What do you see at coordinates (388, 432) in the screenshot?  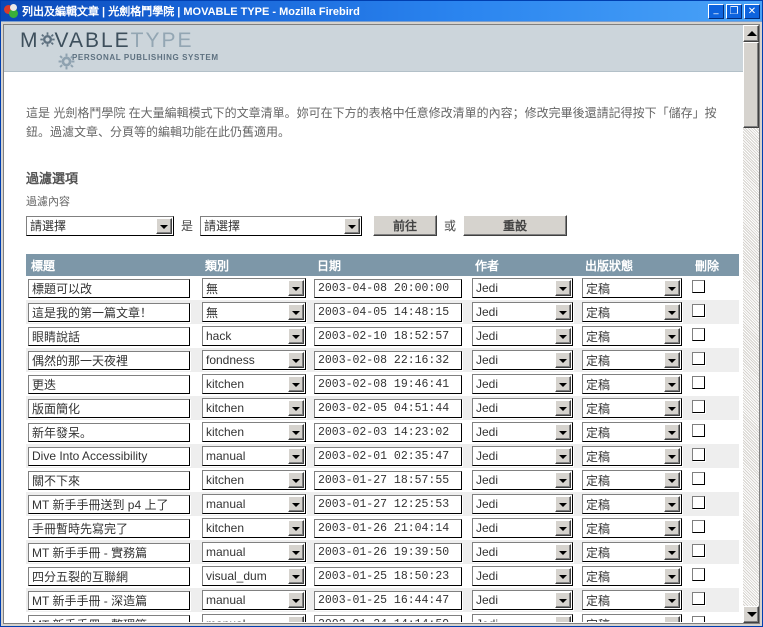 I see `date-input: 2003-02-03 14:23:02` at bounding box center [388, 432].